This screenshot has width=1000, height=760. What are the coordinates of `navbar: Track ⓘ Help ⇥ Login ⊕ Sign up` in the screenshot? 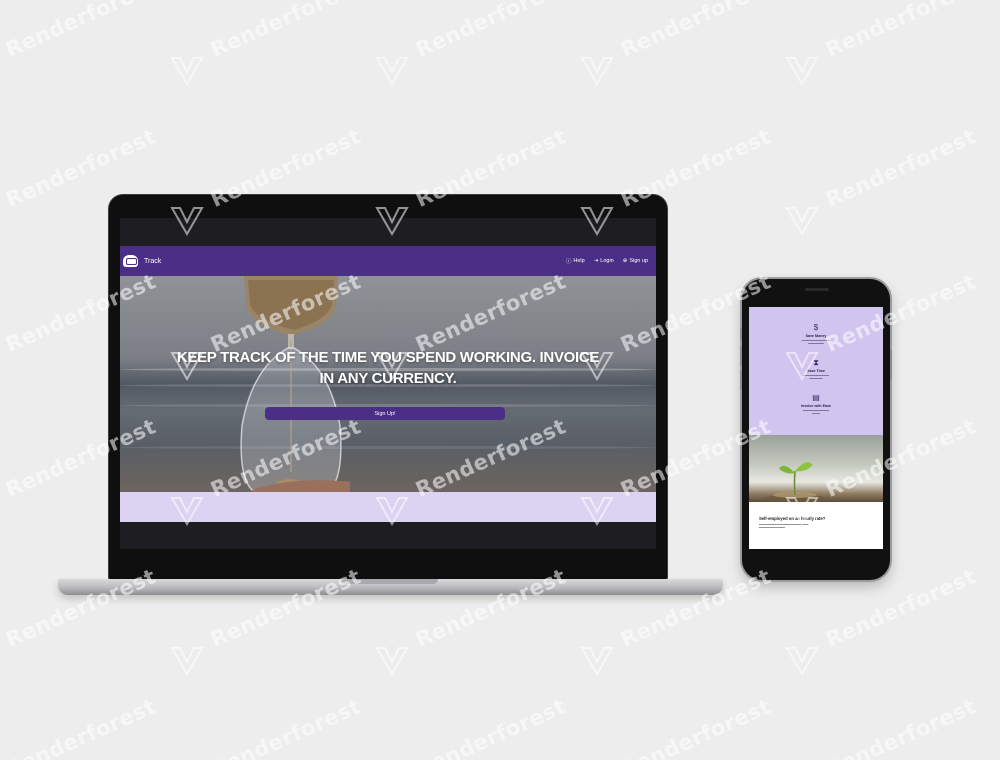 It's located at (388, 261).